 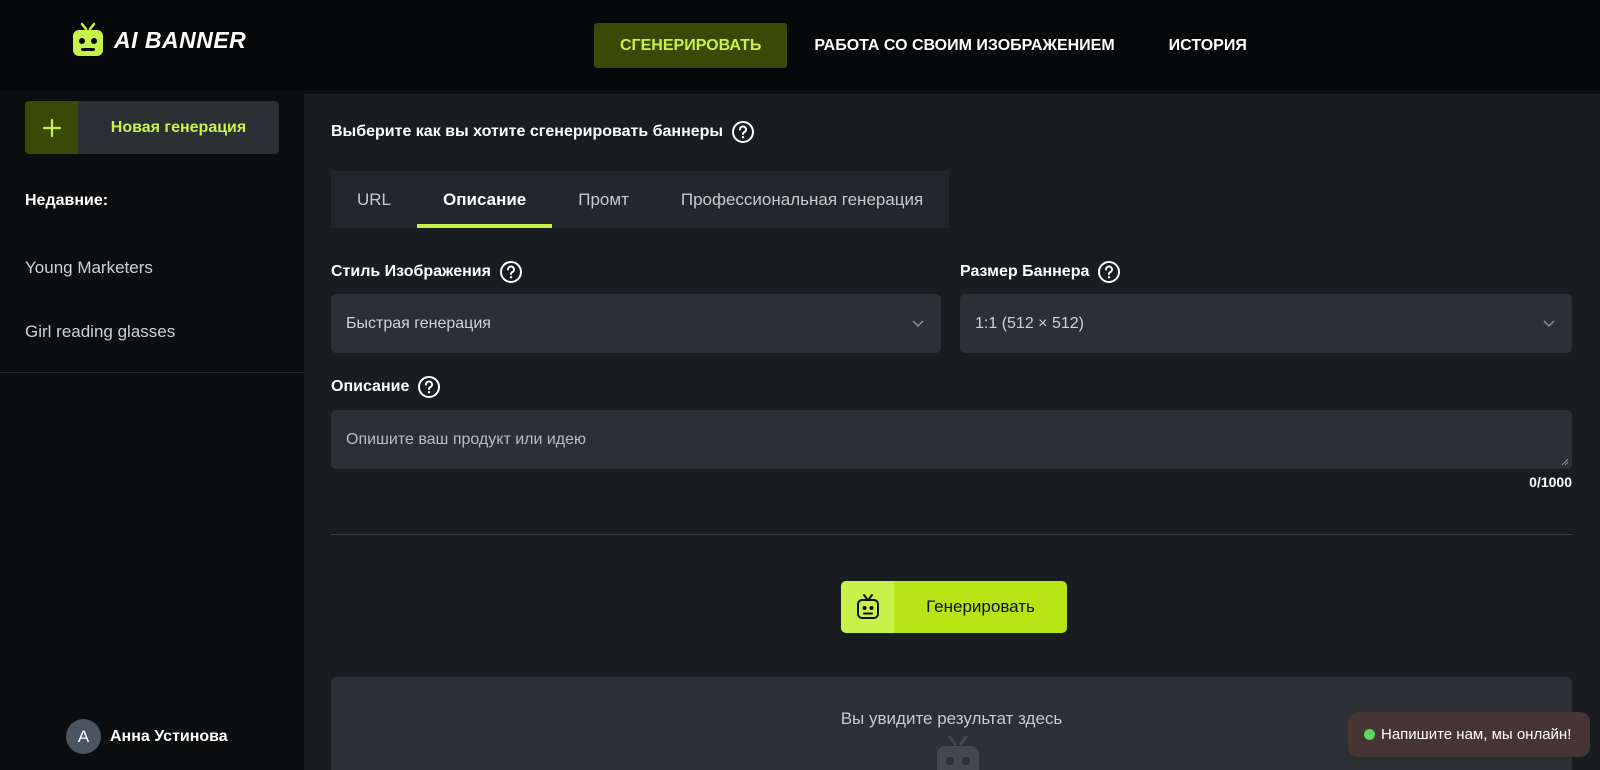 What do you see at coordinates (691, 45) in the screenshot?
I see `nav-generate: СГЕНЕРИРОВАТЬ` at bounding box center [691, 45].